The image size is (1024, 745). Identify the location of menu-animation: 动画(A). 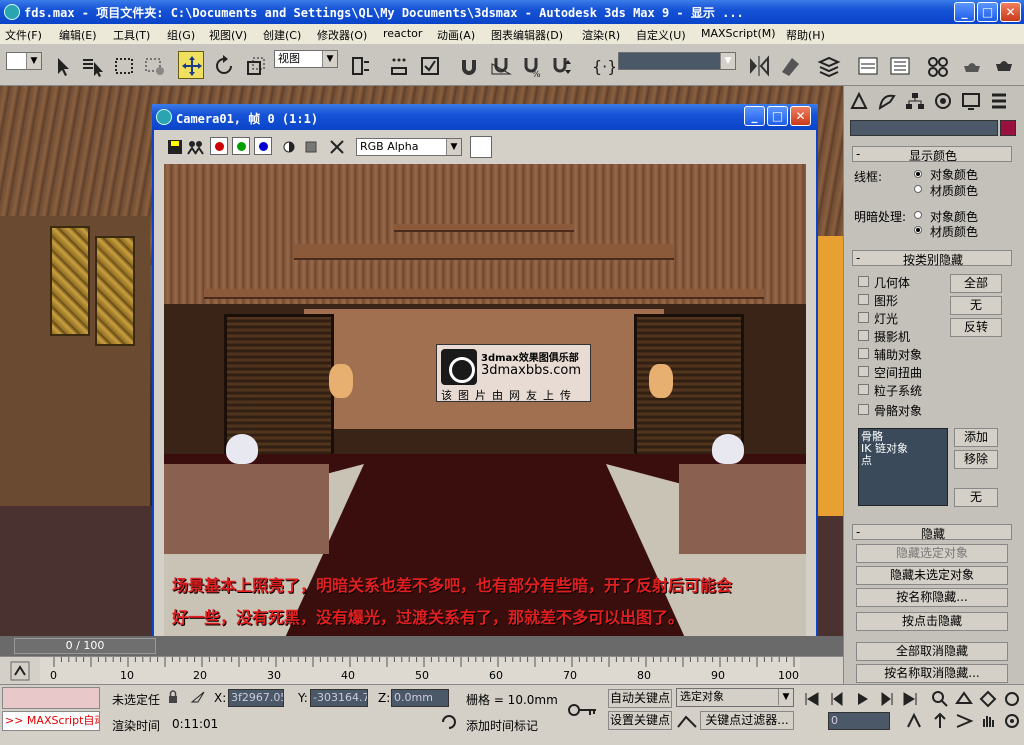
(456, 35).